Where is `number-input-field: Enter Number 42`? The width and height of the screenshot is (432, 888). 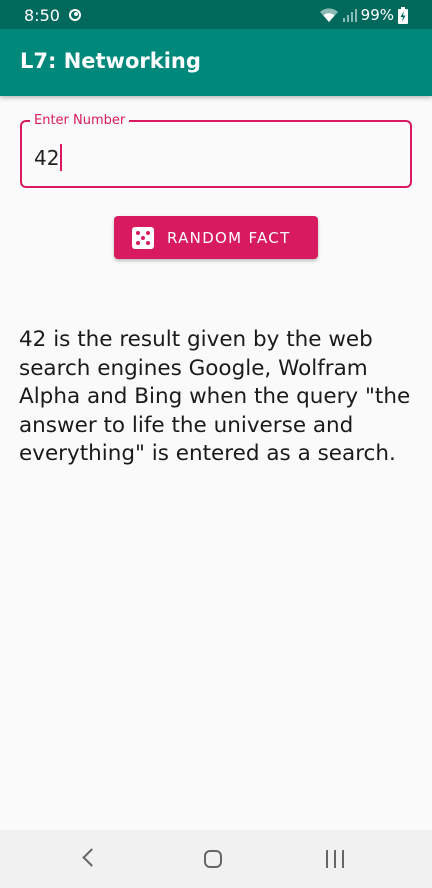 number-input-field: Enter Number 42 is located at coordinates (216, 150).